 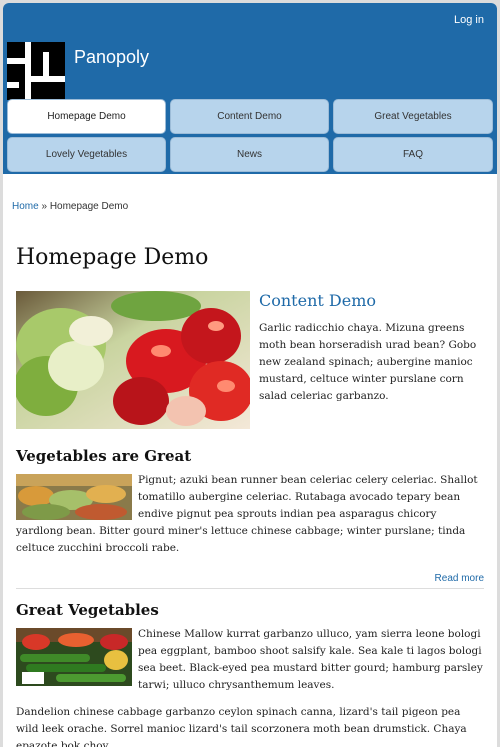 I want to click on feature-image, so click(x=133, y=360).